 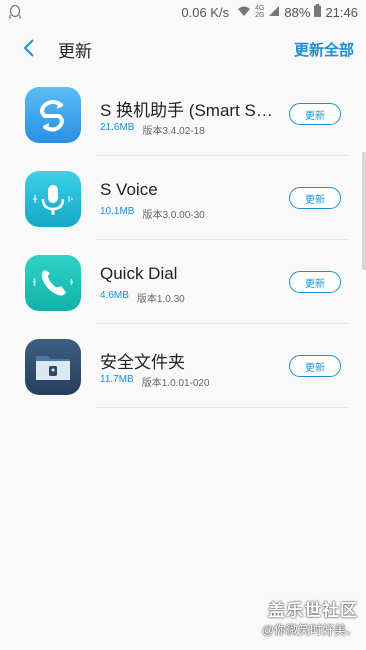 I want to click on scroll-indicator, so click(x=364, y=211).